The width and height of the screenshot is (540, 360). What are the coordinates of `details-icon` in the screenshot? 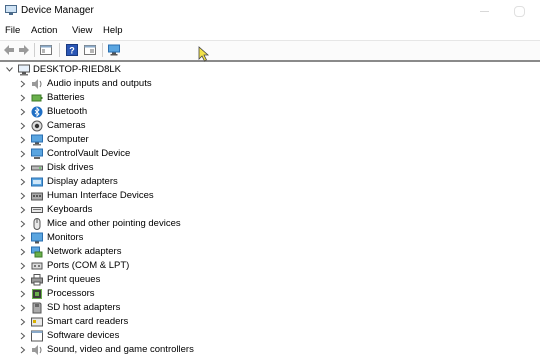 It's located at (90, 50).